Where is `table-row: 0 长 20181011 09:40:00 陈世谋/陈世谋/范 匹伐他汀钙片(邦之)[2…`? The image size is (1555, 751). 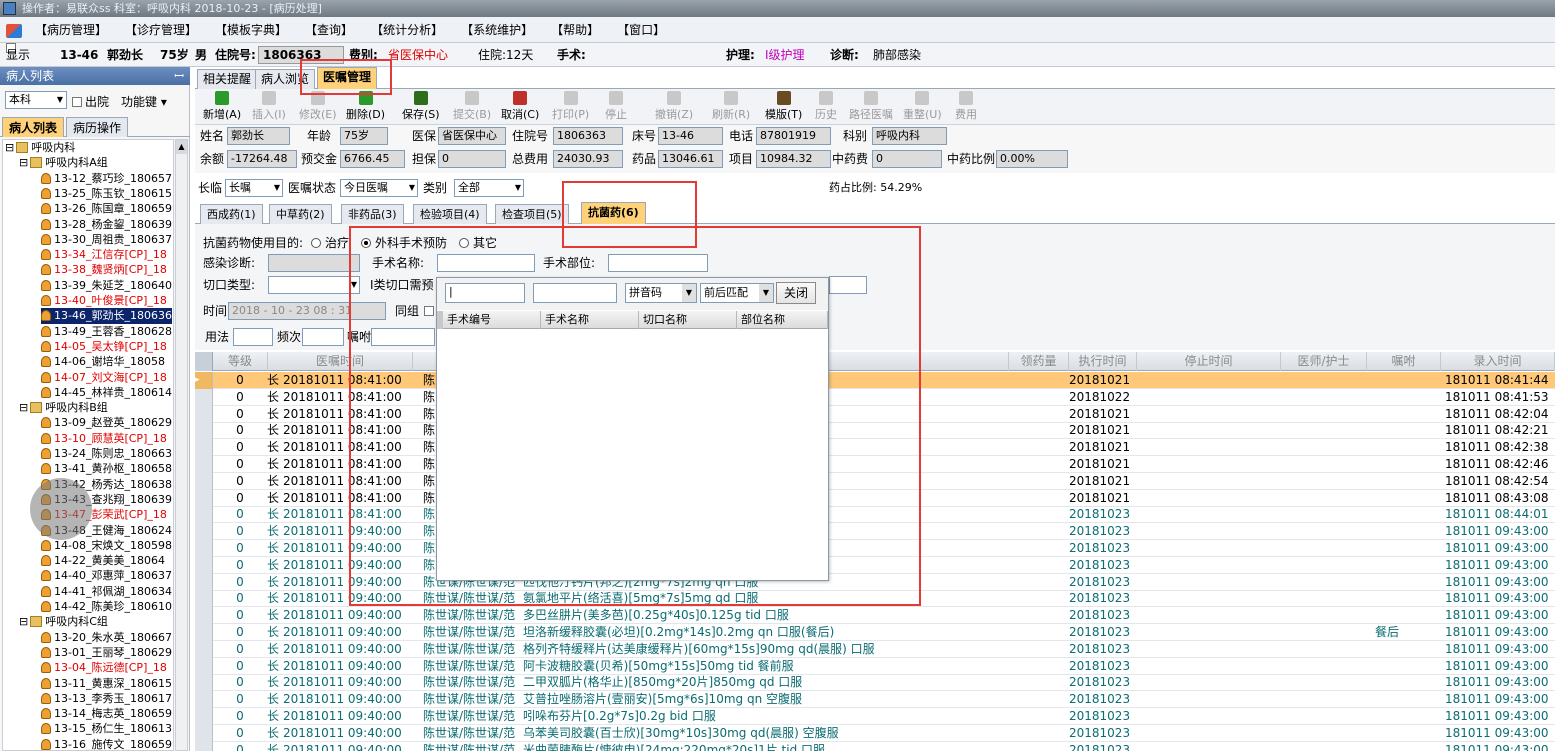 table-row: 0 长 20181011 09:40:00 陈世谋/陈世谋/范 匹伐他汀钙片(邦之)[2… is located at coordinates (875, 582).